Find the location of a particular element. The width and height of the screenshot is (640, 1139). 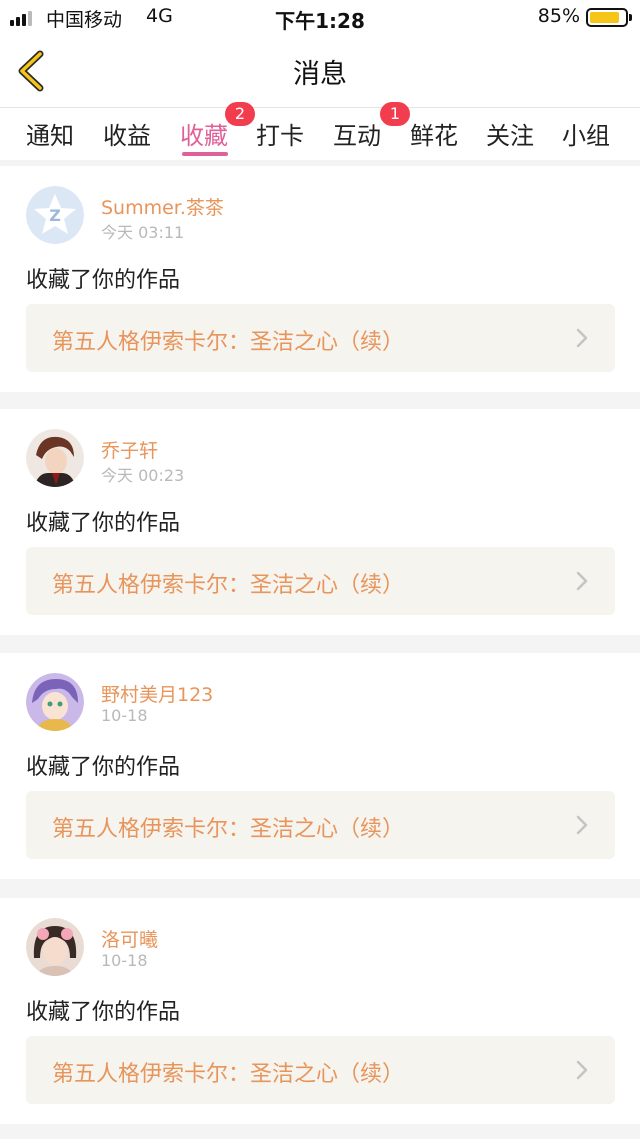

tab-label: 通知 is located at coordinates (50, 136).